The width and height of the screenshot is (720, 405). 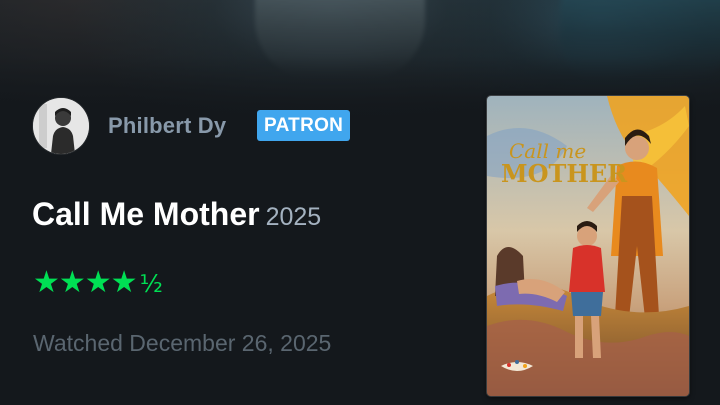 I want to click on watched-date: Watched December 26, 2025, so click(x=182, y=343).